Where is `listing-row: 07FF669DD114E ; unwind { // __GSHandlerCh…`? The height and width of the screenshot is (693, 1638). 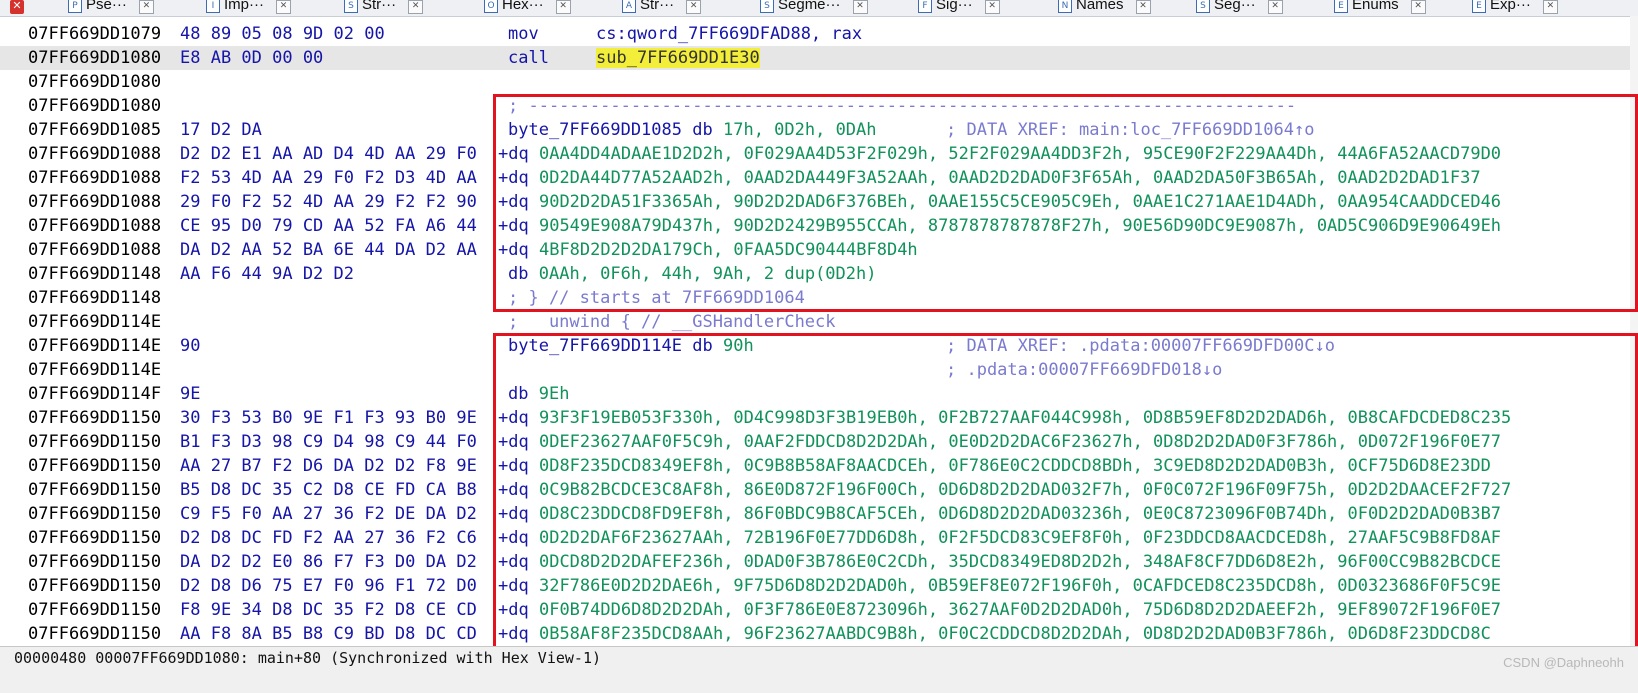
listing-row: 07FF669DD114E ; unwind { // __GSHandlerCh… is located at coordinates (819, 322).